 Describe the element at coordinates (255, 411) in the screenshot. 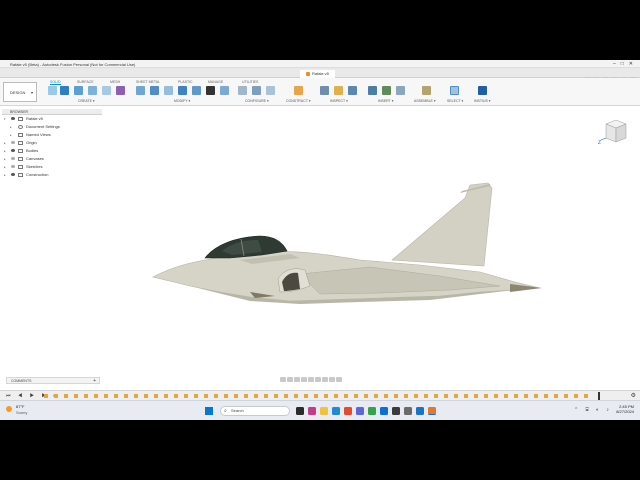

I see `taskbar-search: Search` at that location.